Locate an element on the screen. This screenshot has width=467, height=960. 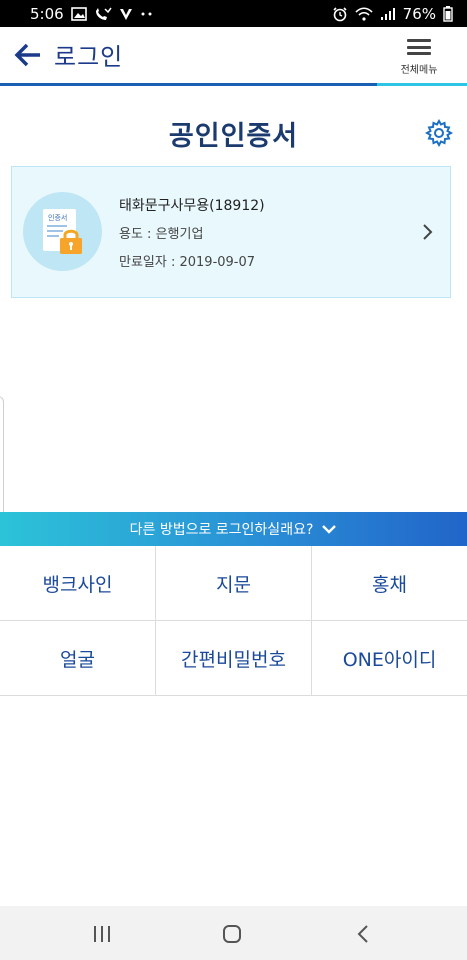
login-option-iris: 홍채 is located at coordinates (389, 583).